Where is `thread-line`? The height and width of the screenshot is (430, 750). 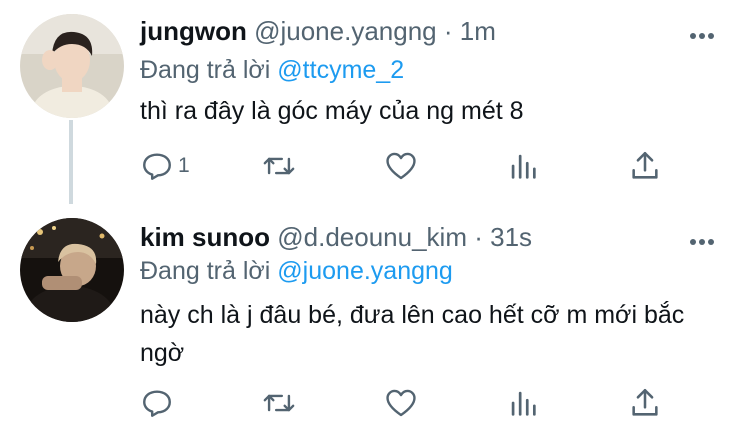
thread-line is located at coordinates (71, 162).